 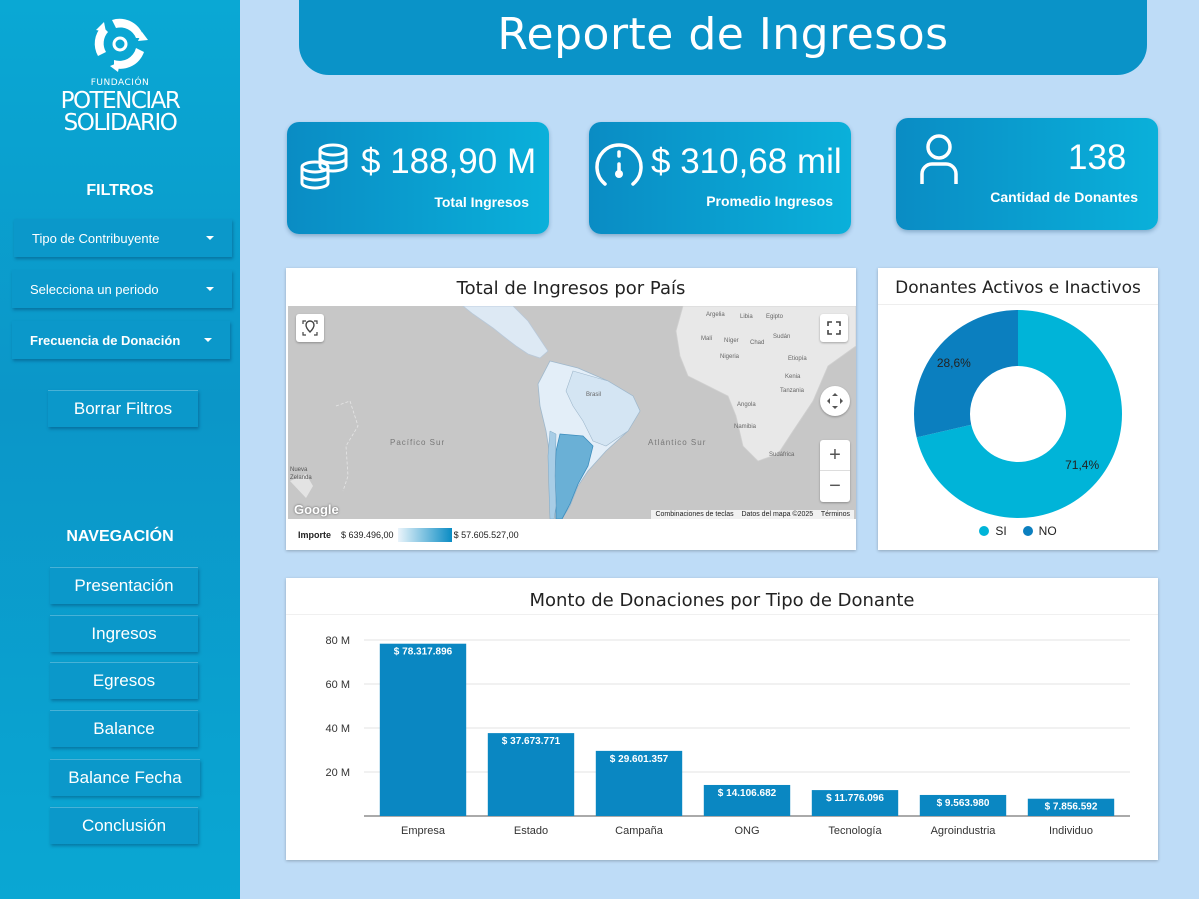 What do you see at coordinates (594, 395) in the screenshot?
I see `place-label: Brasil` at bounding box center [594, 395].